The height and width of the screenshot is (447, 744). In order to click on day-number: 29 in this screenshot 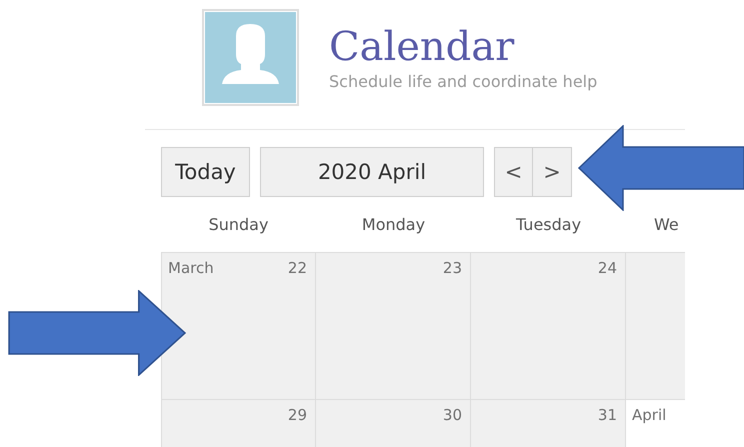, I will do `click(297, 415)`.